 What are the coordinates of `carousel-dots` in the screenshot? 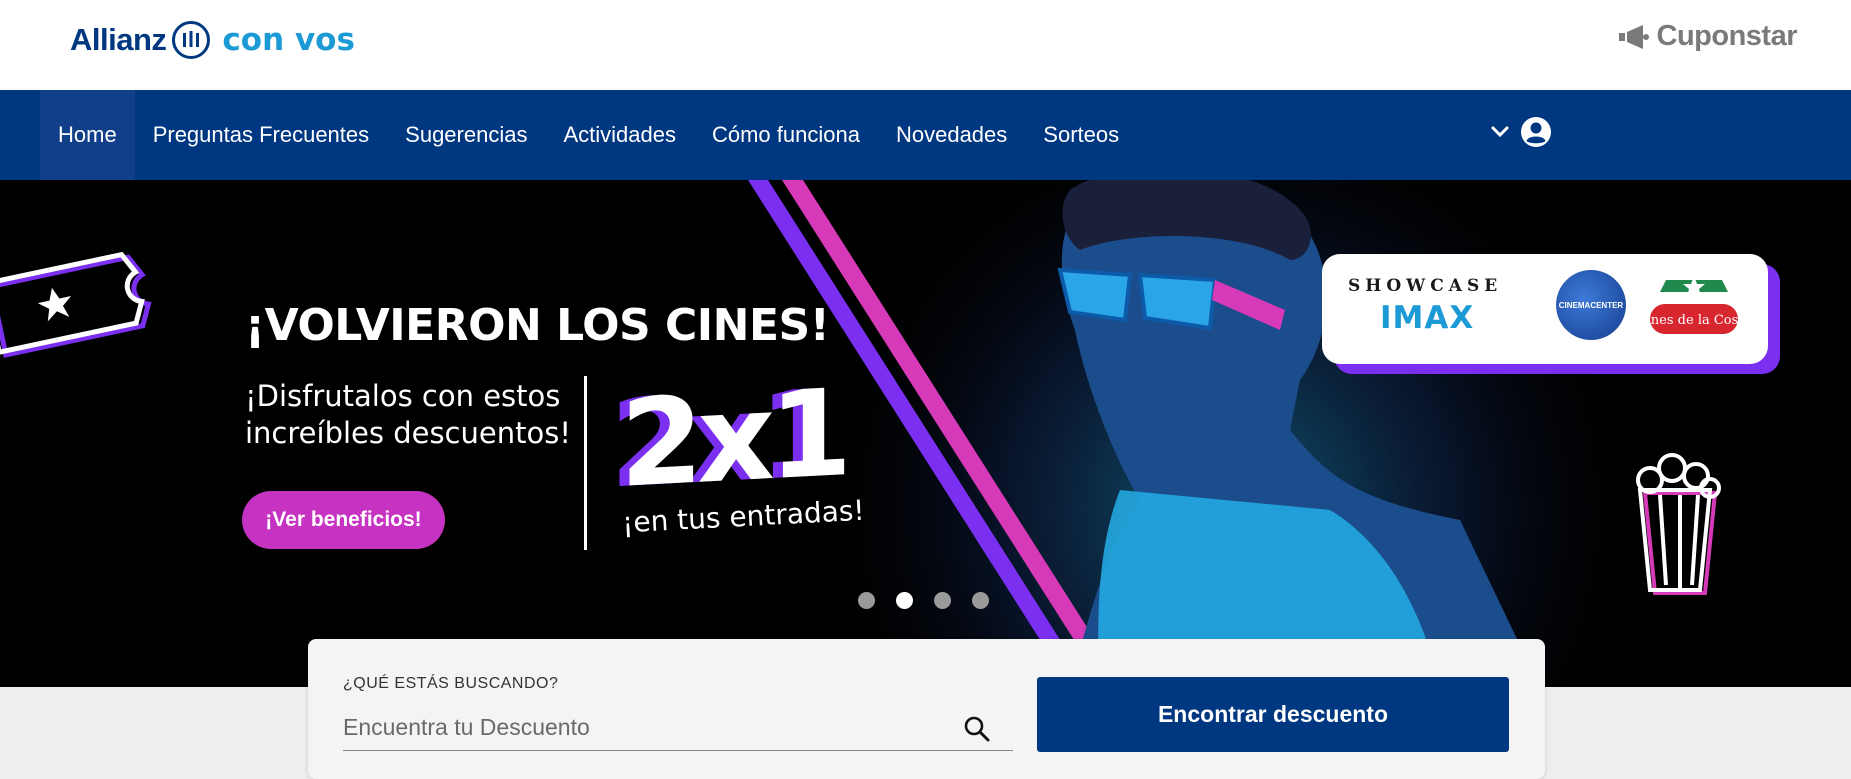 It's located at (923, 600).